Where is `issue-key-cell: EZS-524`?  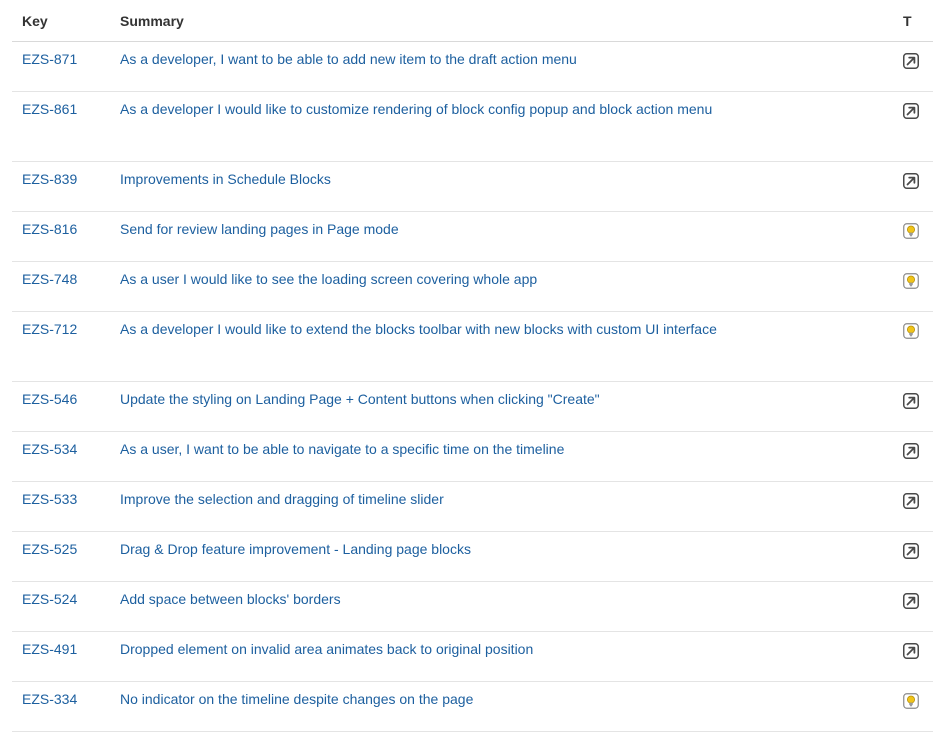
issue-key-cell: EZS-524 is located at coordinates (61, 606).